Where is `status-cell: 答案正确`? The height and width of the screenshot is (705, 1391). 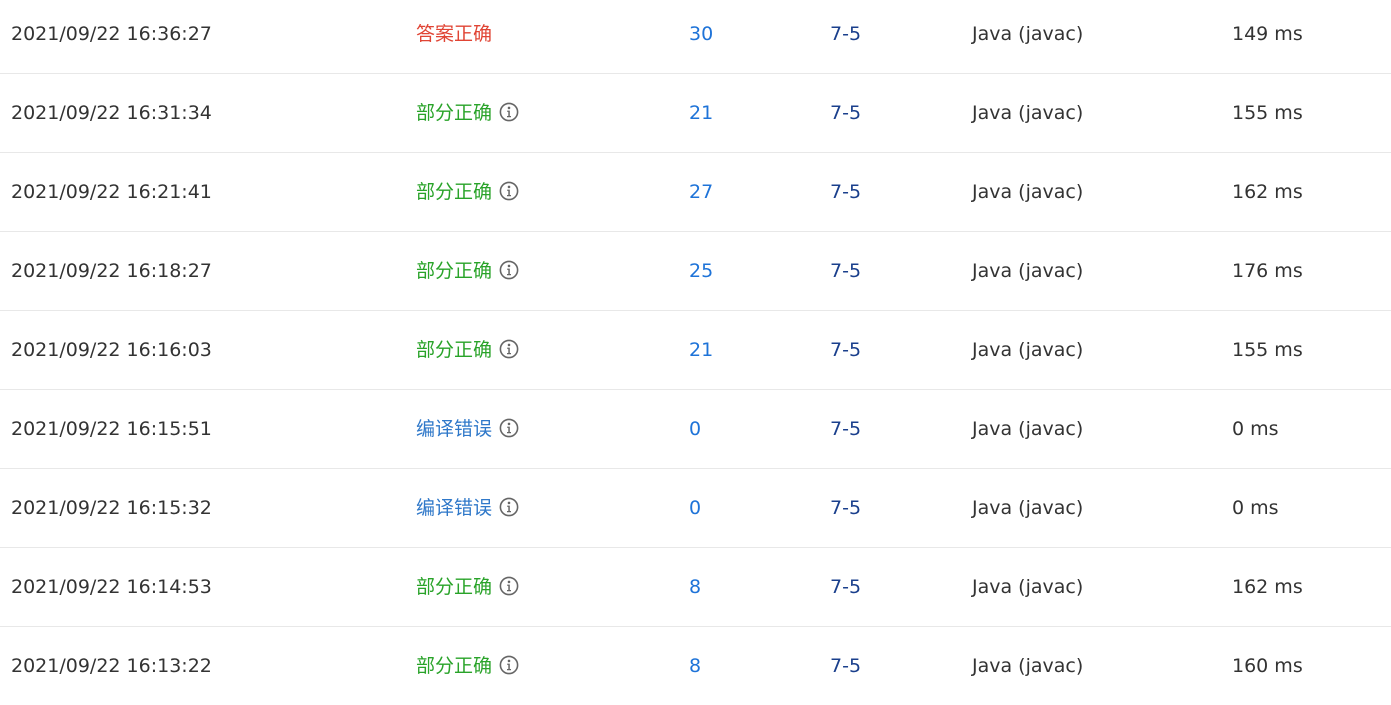
status-cell: 答案正确 is located at coordinates (454, 36).